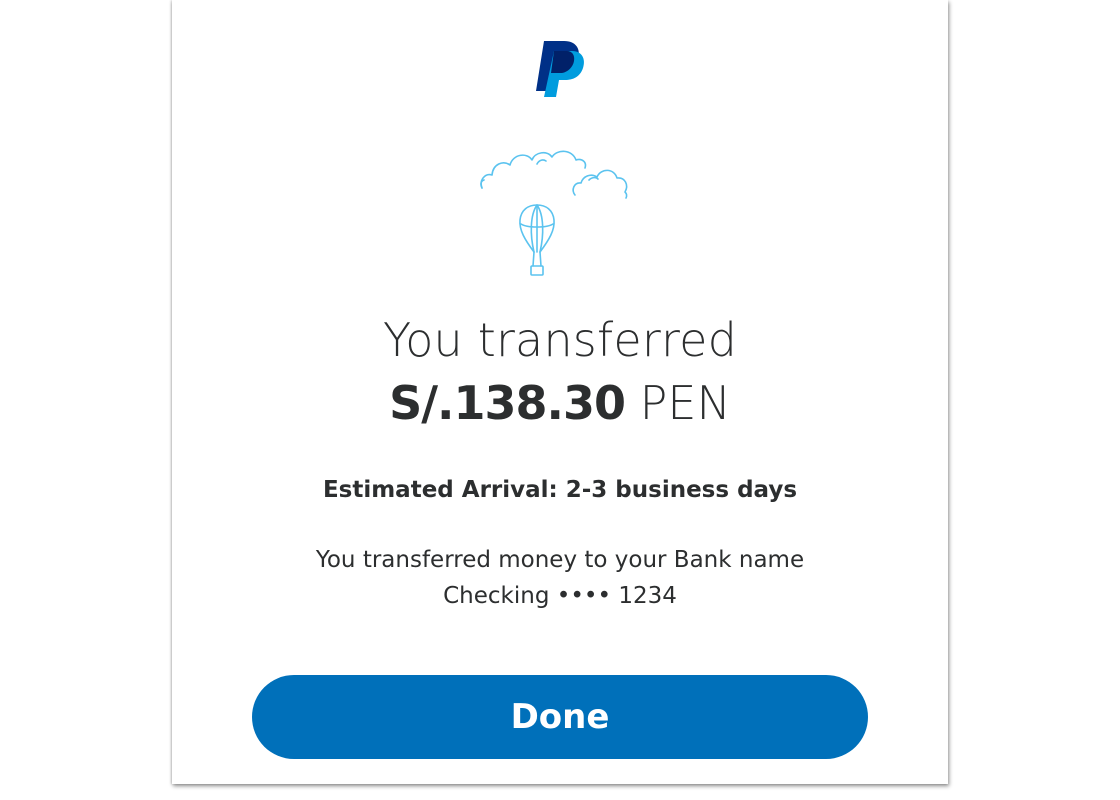 This screenshot has width=1120, height=800. What do you see at coordinates (560, 490) in the screenshot?
I see `estimated-arrival: Estimated Arrival: 2-3 business days` at bounding box center [560, 490].